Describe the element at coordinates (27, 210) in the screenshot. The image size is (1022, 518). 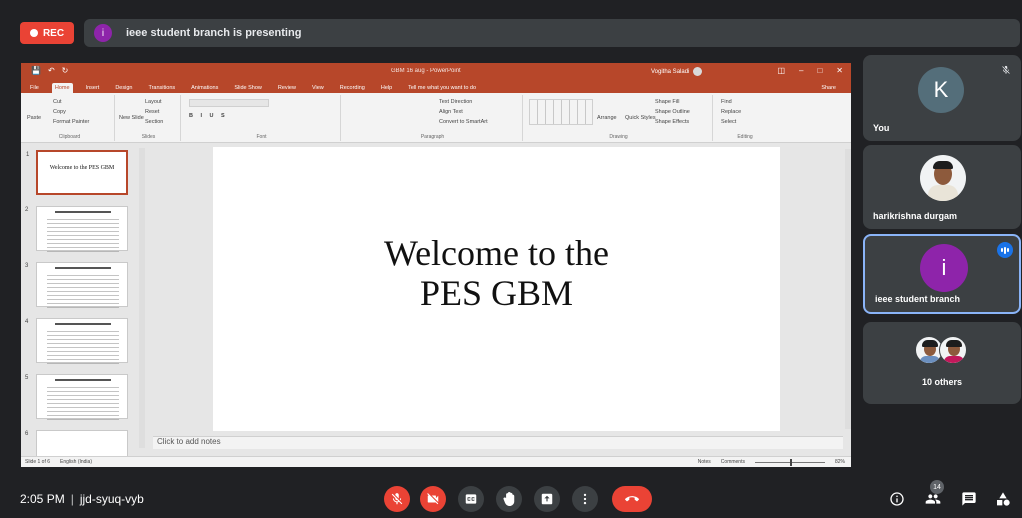
I see `slide-number: 2` at that location.